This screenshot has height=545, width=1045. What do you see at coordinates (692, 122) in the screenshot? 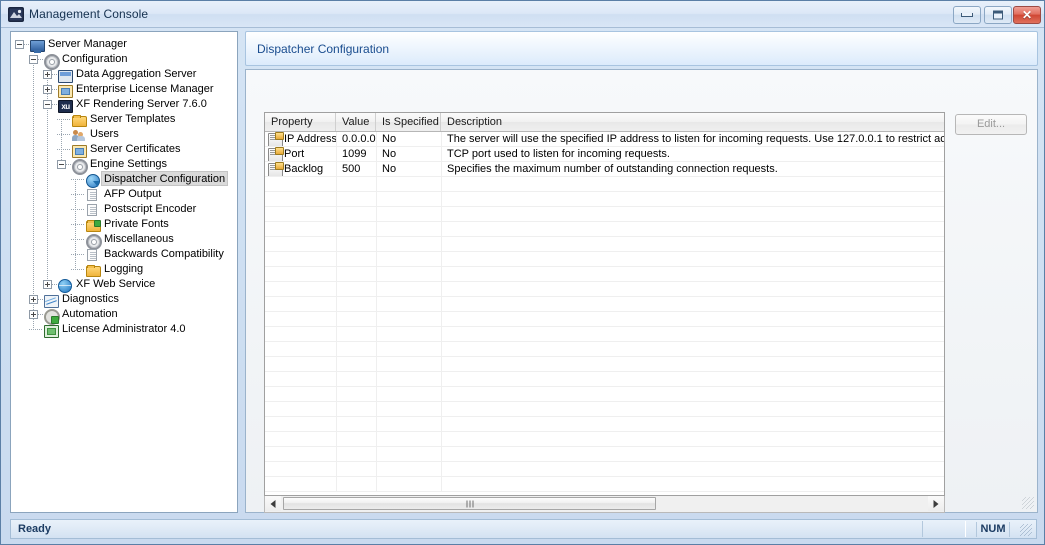
I see `grid-column-header-description: Description` at bounding box center [692, 122].